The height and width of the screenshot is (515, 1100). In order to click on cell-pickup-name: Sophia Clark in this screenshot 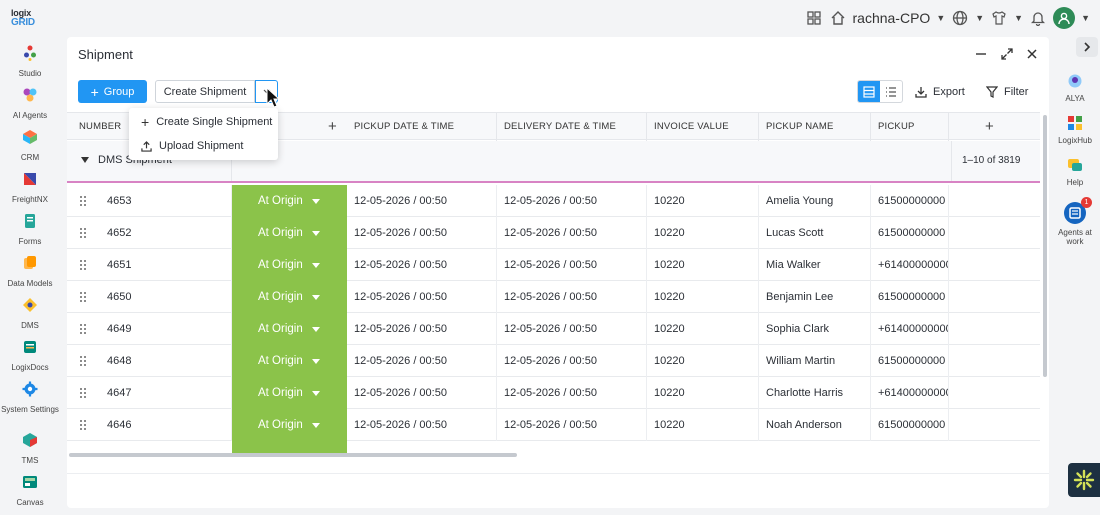, I will do `click(815, 329)`.